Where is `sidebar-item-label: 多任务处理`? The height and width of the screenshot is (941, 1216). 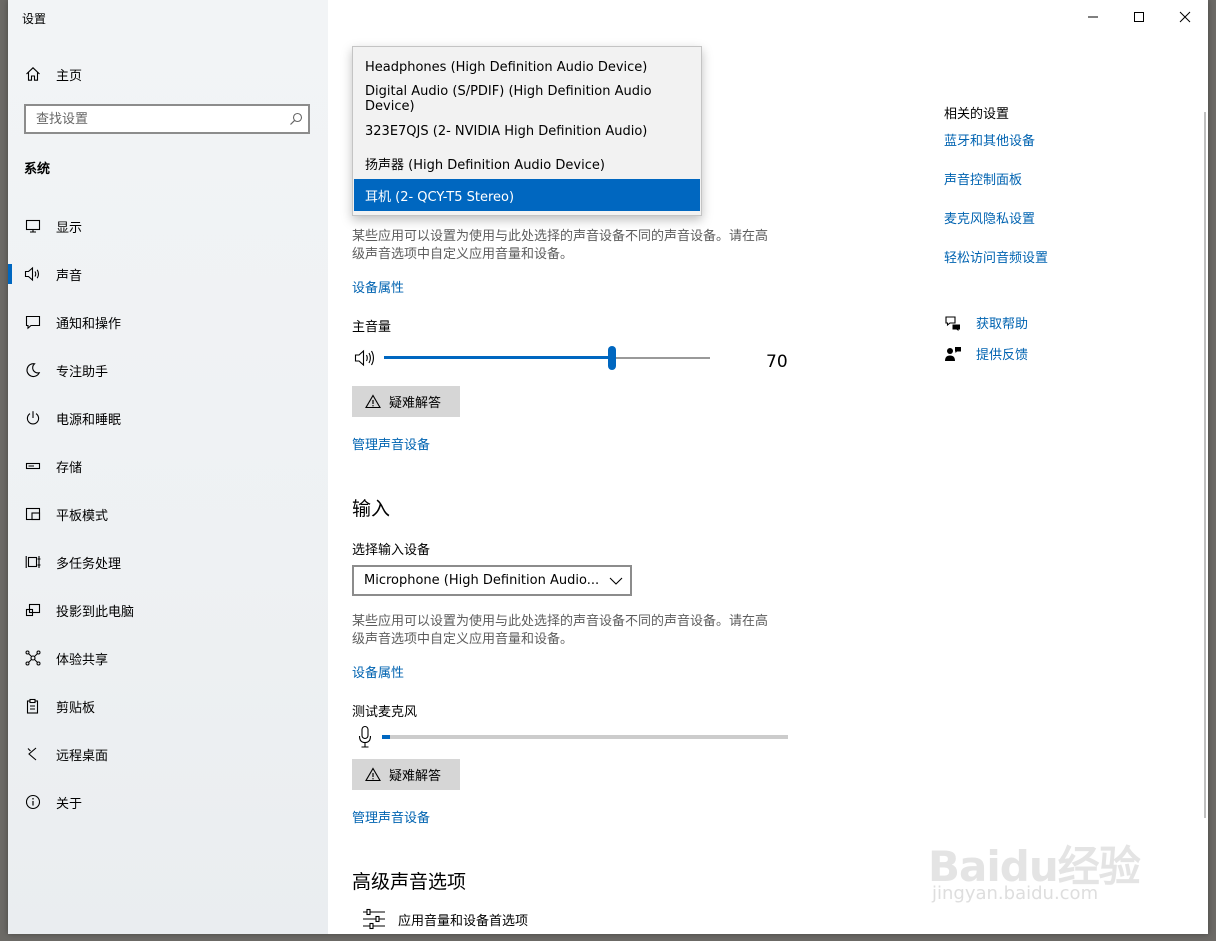
sidebar-item-label: 多任务处理 is located at coordinates (89, 564).